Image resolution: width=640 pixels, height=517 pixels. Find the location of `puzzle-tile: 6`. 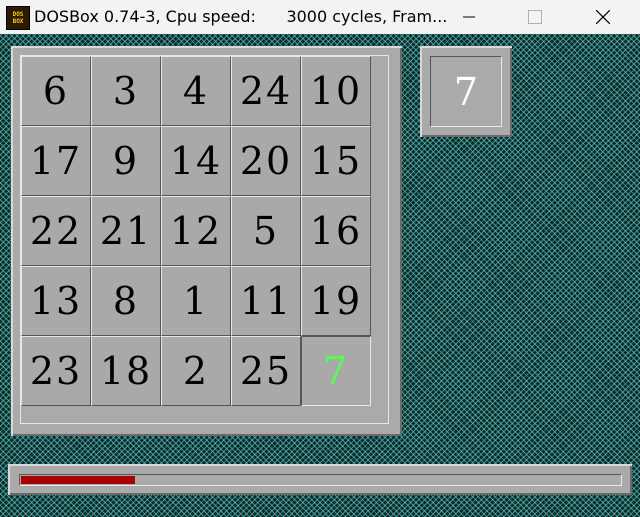

puzzle-tile: 6 is located at coordinates (56, 91).